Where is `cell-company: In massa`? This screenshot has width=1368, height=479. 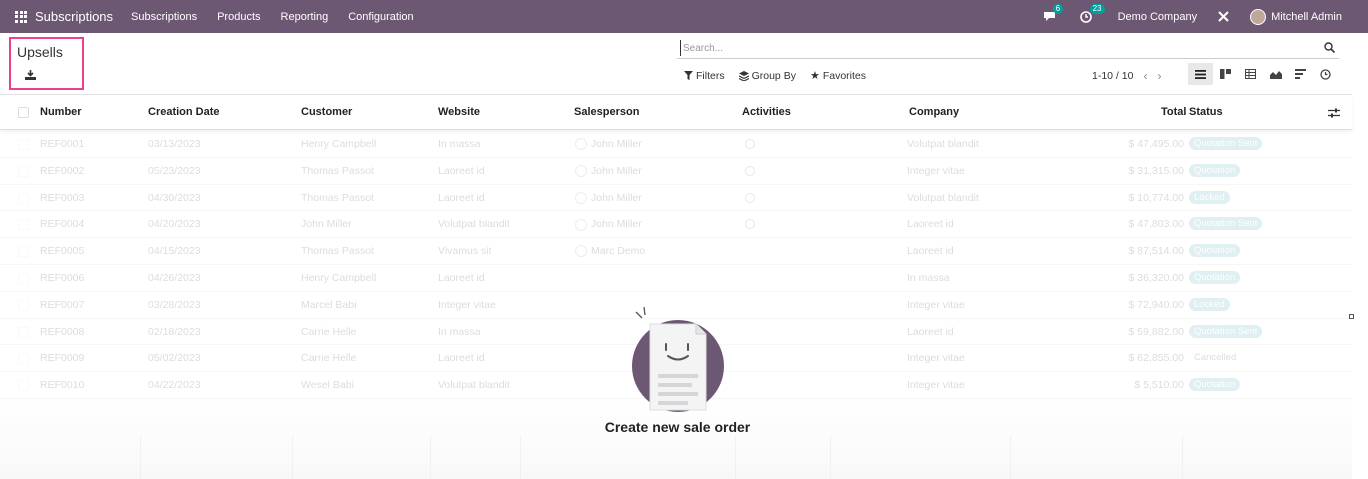
cell-company: In massa is located at coordinates (928, 278).